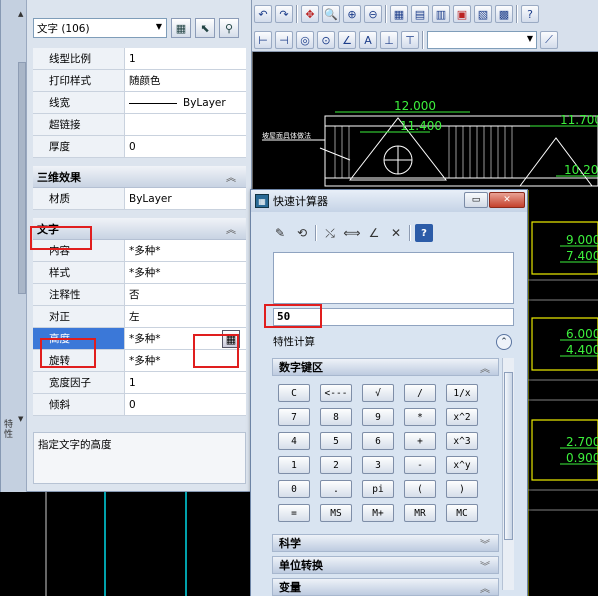 Image resolution: width=598 pixels, height=596 pixels. I want to click on collapse-up-icon: ⌃, so click(504, 342).